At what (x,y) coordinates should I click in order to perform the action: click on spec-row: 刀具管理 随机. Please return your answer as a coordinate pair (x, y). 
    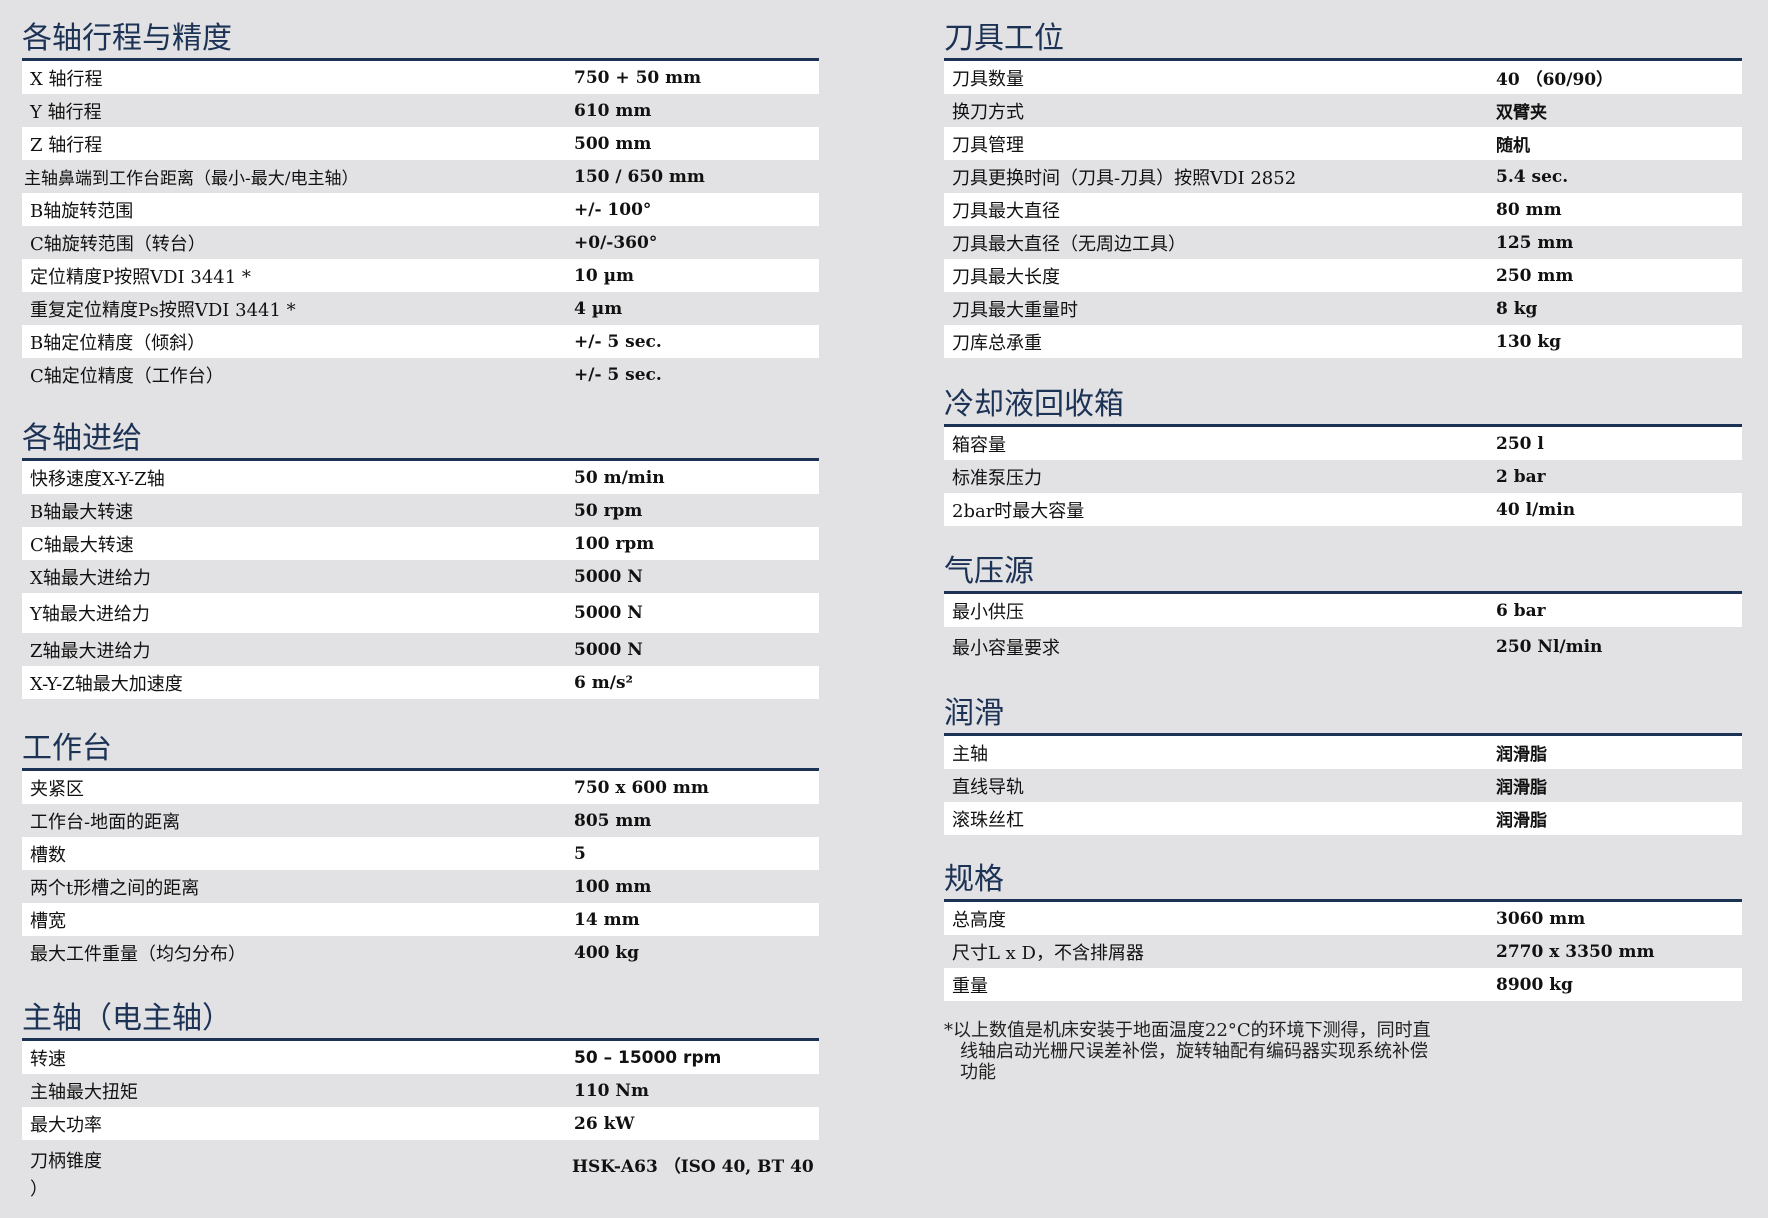
    Looking at the image, I should click on (1343, 143).